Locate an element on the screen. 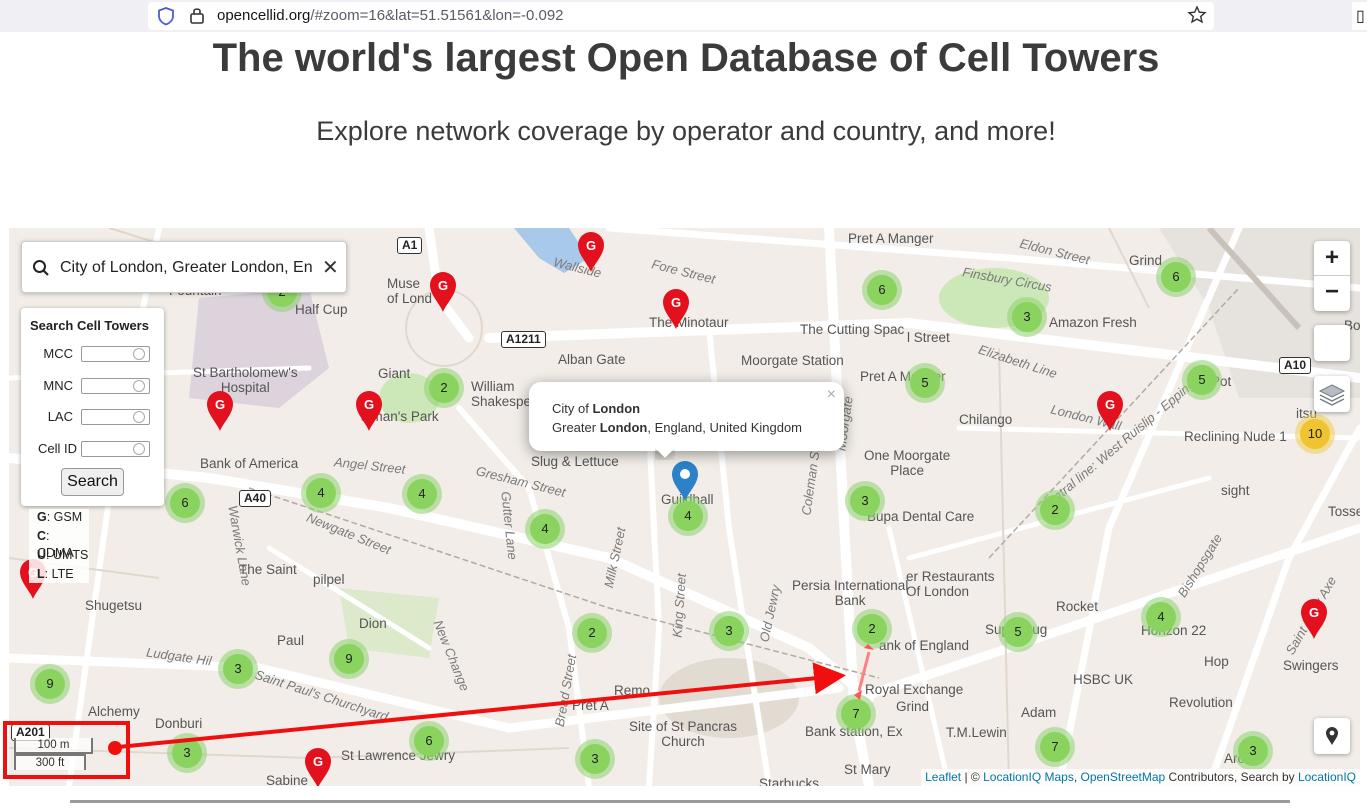 This screenshot has height=812, width=1367. annotation-measure-arrow is located at coordinates (864, 671).